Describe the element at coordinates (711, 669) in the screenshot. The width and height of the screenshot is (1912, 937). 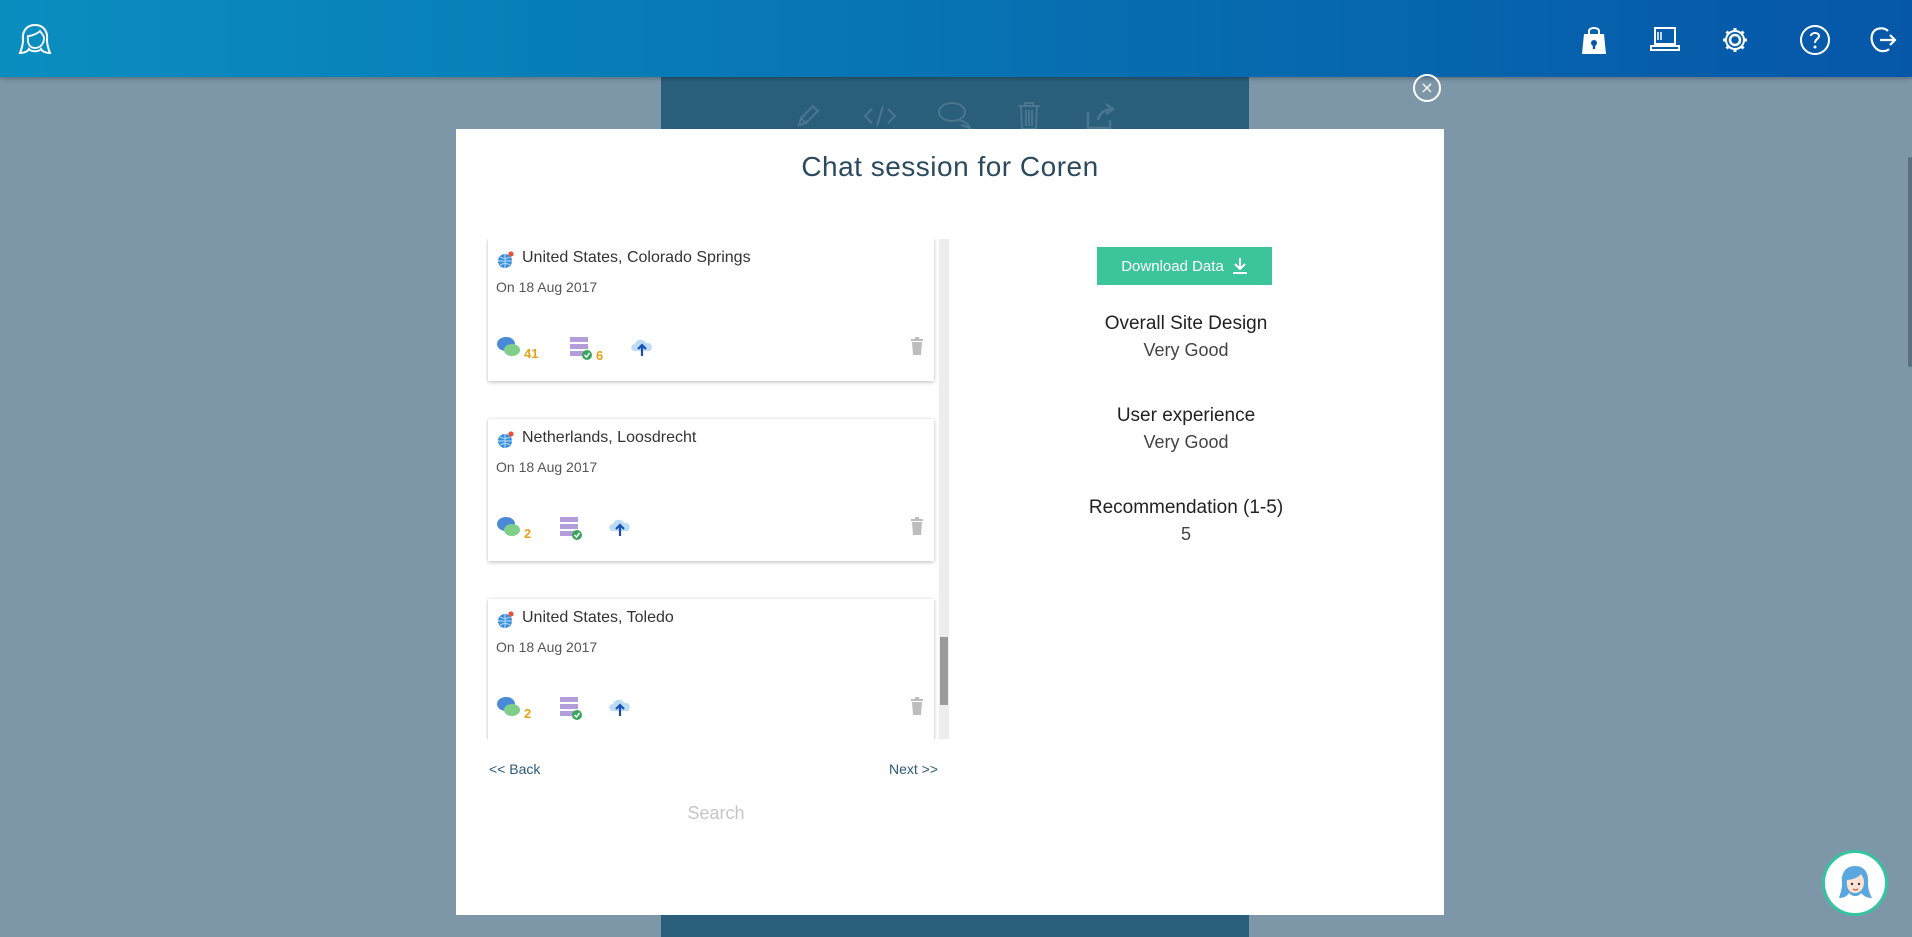
I see `session-card: United States, Toledo On 18 Aug 2017 2` at that location.